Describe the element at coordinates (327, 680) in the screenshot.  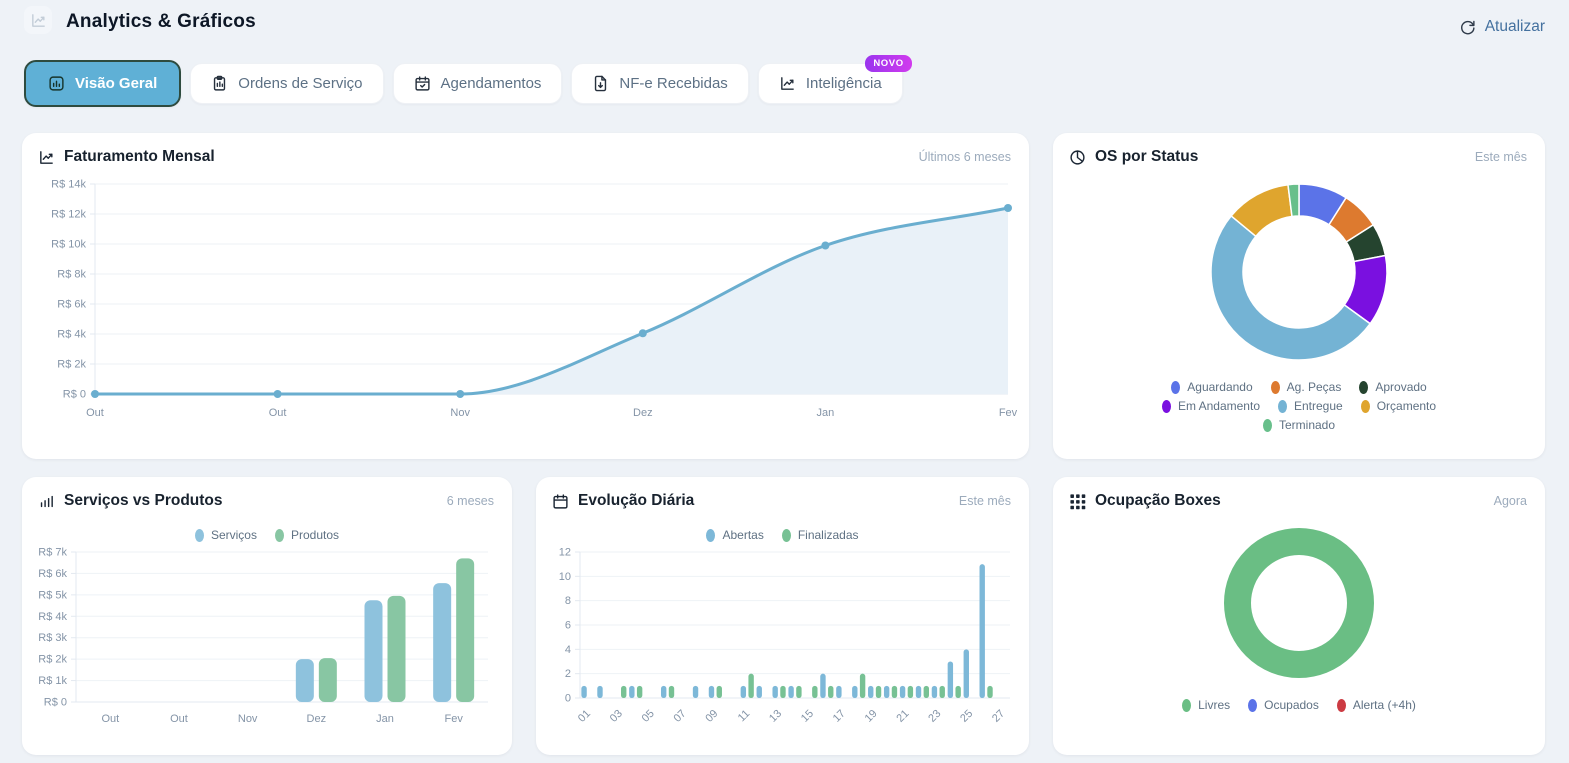
I see `bar-Produtos-Dez` at that location.